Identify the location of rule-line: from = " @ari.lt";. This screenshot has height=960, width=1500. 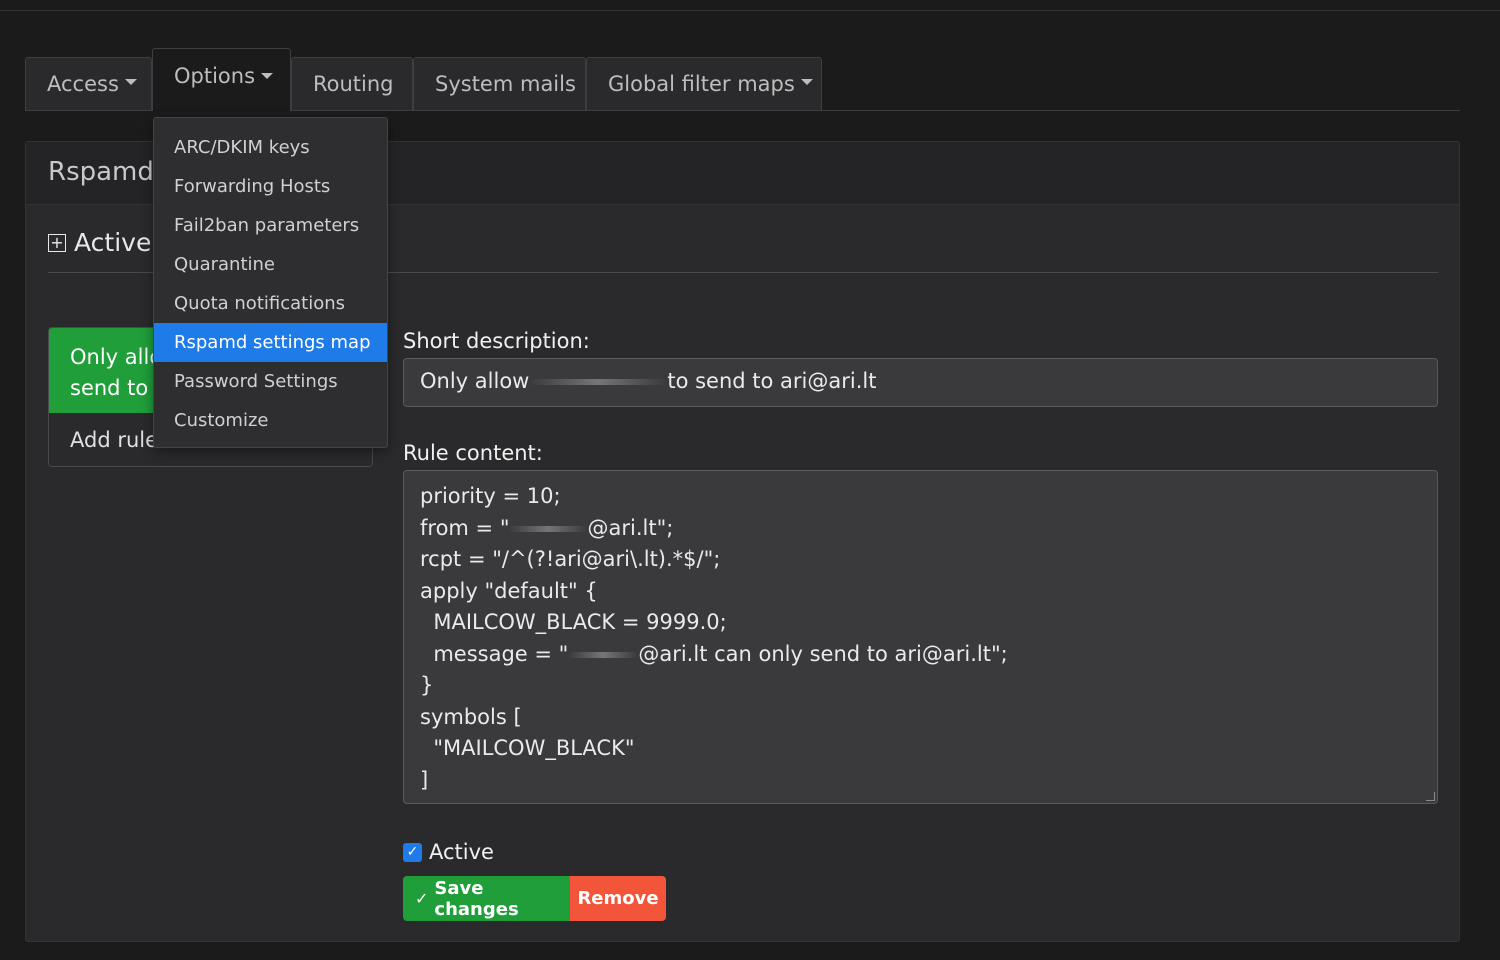
(547, 527).